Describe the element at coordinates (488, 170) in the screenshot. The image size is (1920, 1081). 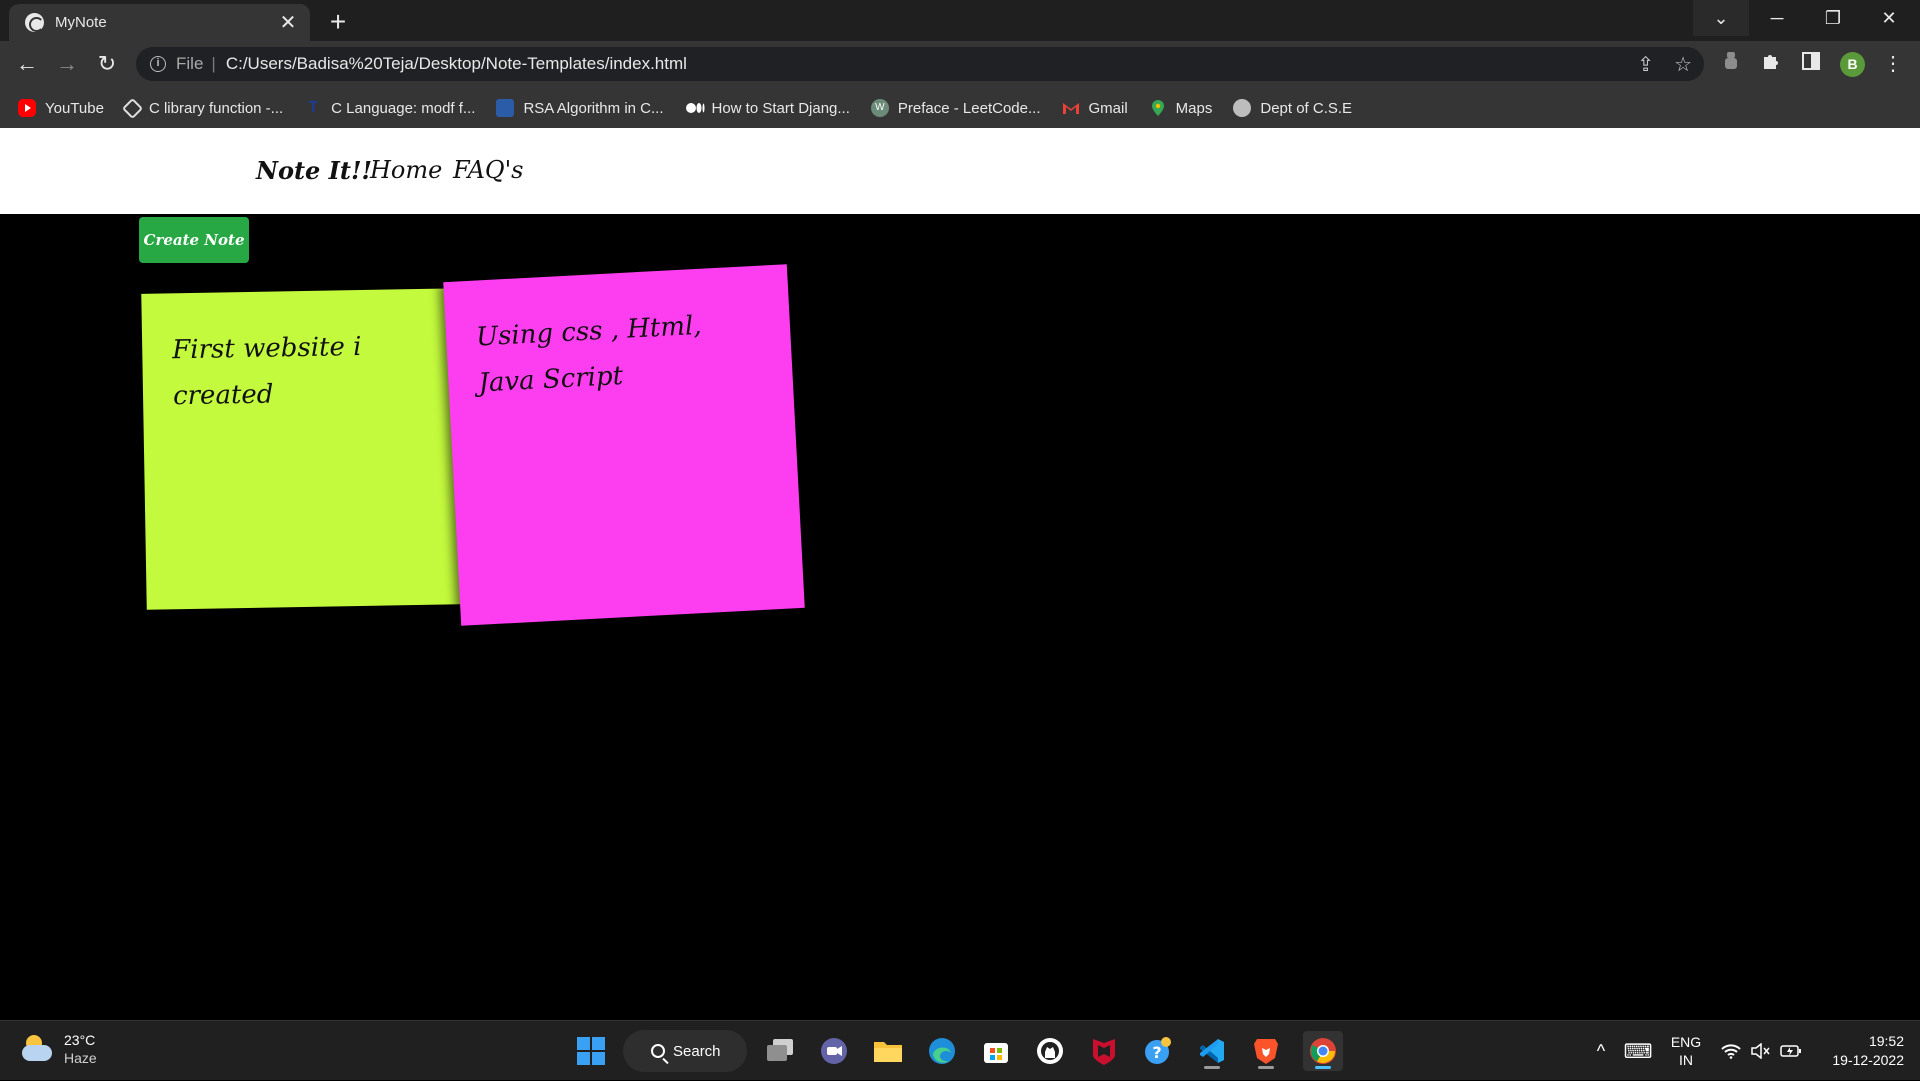
I see `nav-faq: FAQ's` at that location.